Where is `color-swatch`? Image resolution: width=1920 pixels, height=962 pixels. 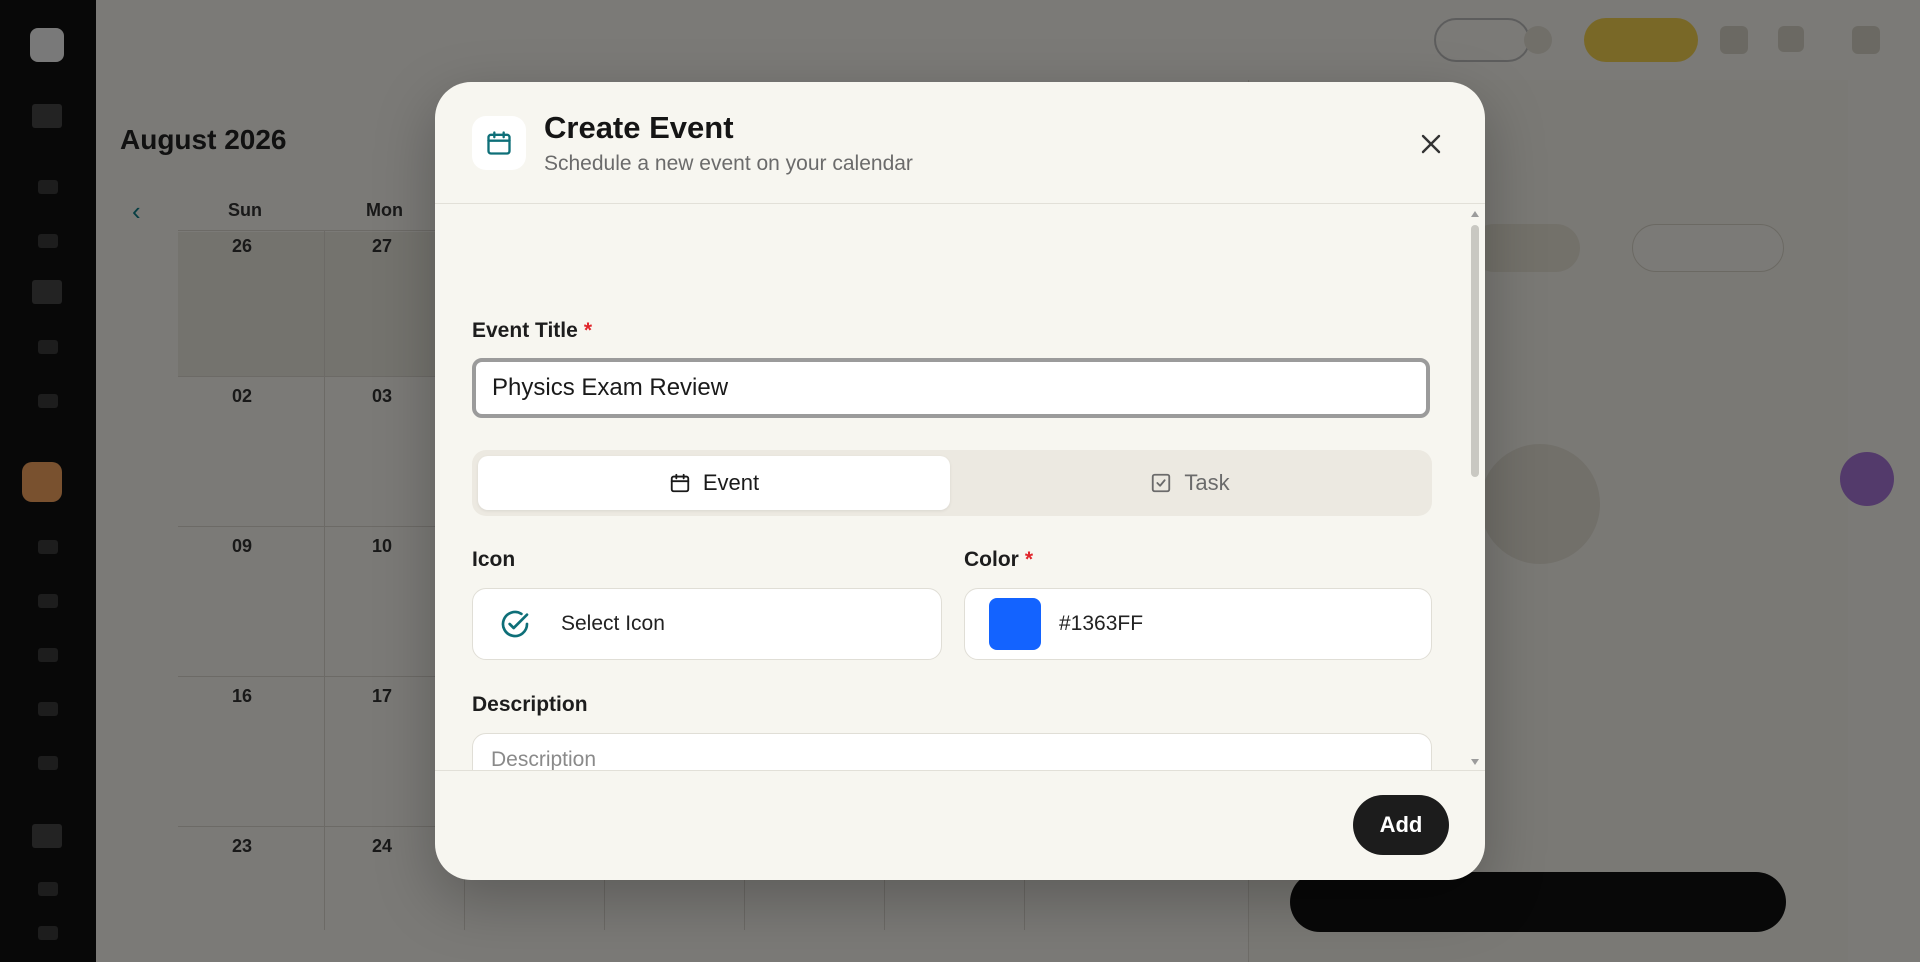 color-swatch is located at coordinates (1015, 624).